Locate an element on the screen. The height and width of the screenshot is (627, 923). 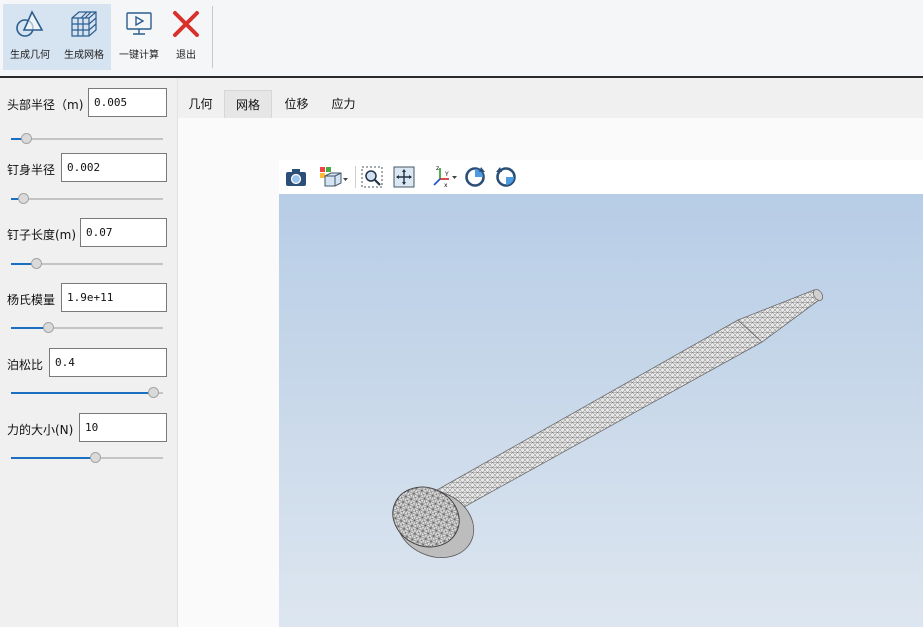
axes-xyz-dropdown-icon: zYx is located at coordinates (444, 177).